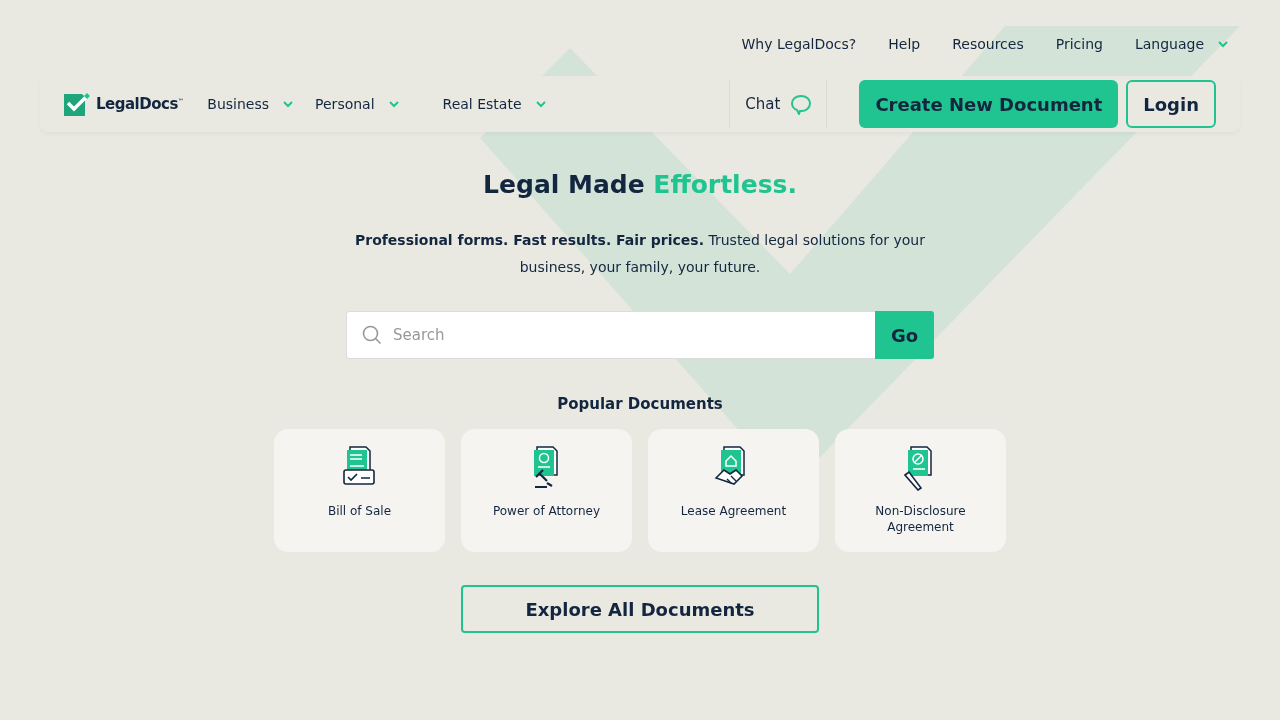  I want to click on hero-subtitle: Professional forms. Fast results. Fair prices. Trusted legal solutions for your business, your family, your future., so click(640, 254).